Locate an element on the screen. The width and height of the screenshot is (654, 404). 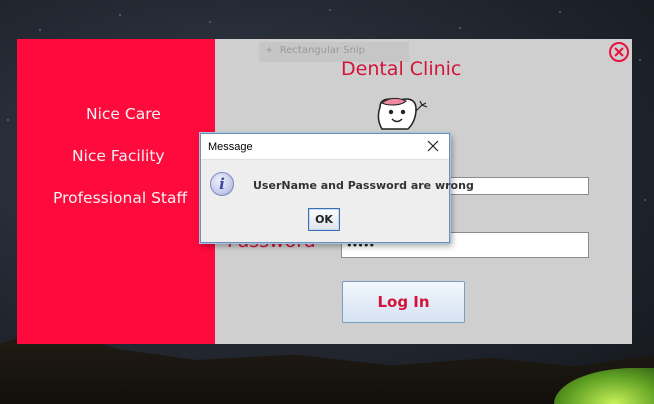
snip-plus-icon: + is located at coordinates (269, 50).